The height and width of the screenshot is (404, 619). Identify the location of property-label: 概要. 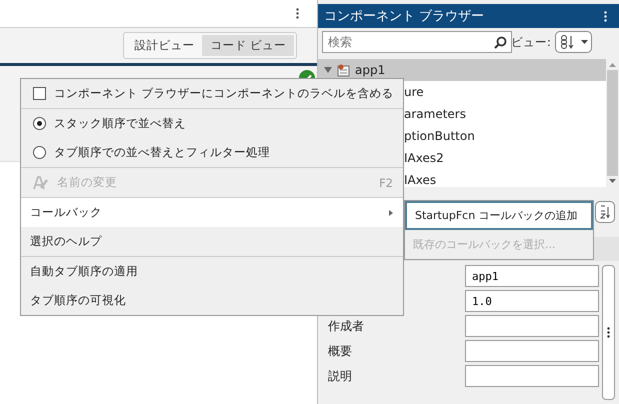
(340, 351).